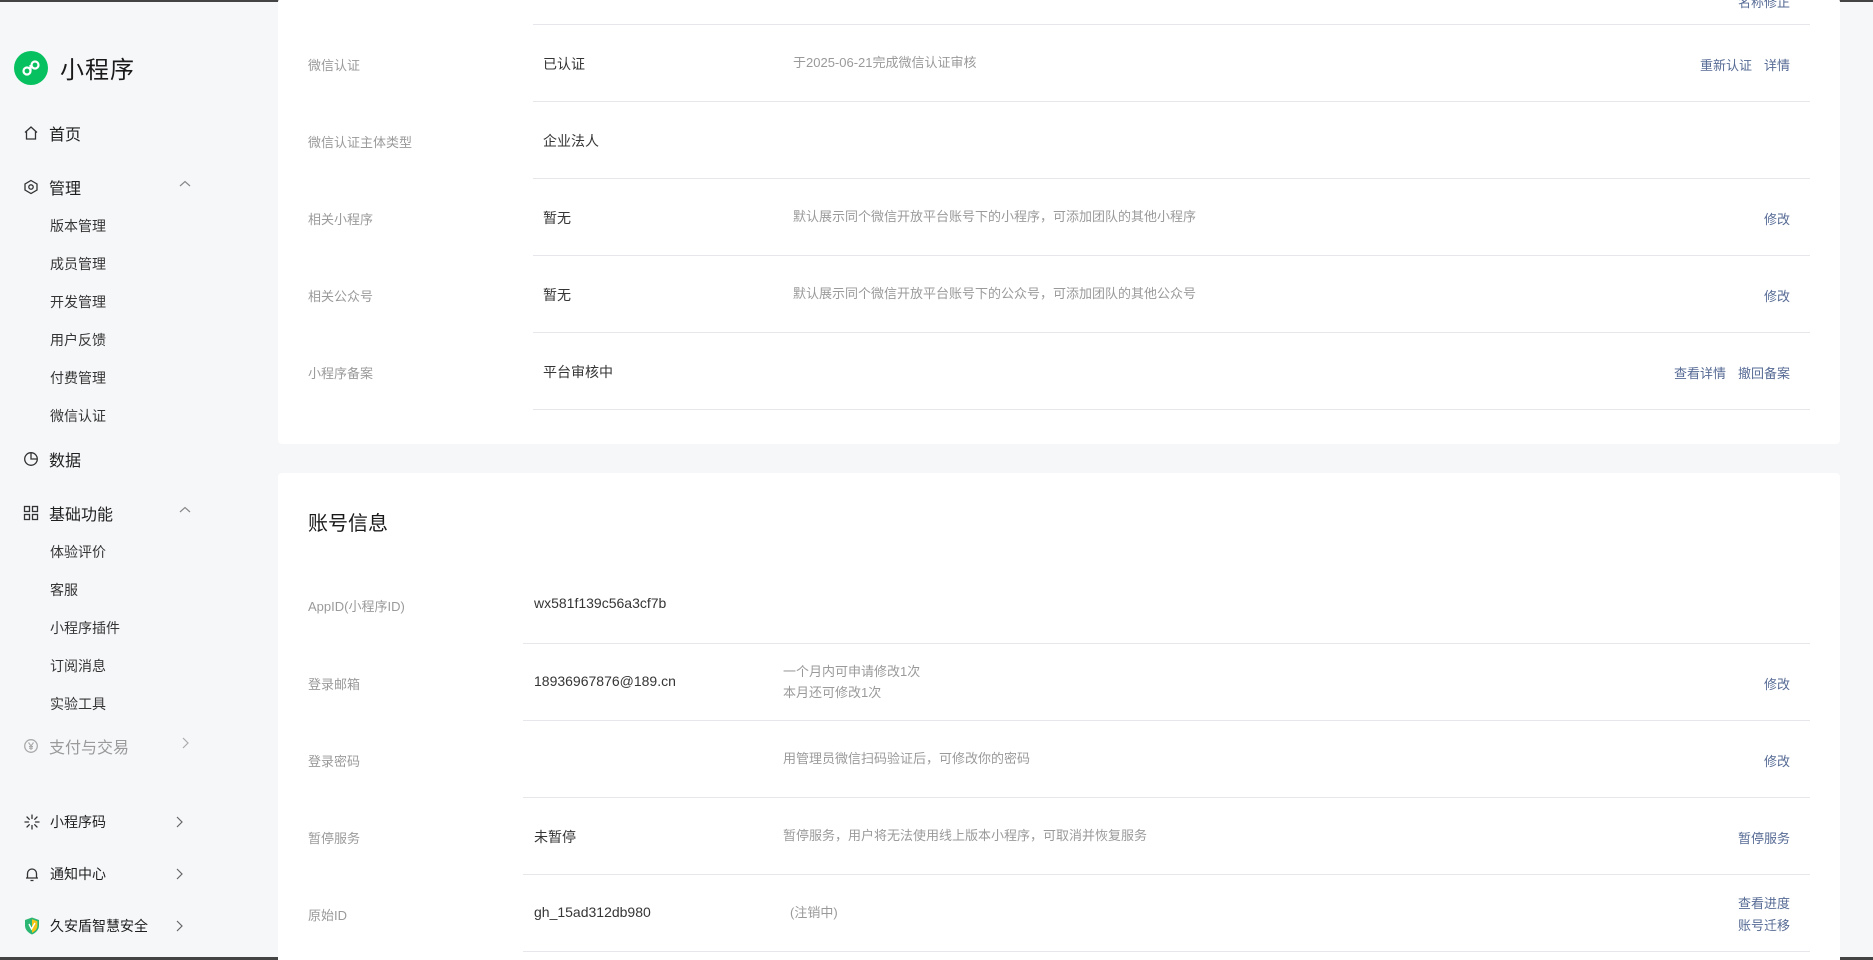  What do you see at coordinates (341, 373) in the screenshot?
I see `row-label: 小程序备案` at bounding box center [341, 373].